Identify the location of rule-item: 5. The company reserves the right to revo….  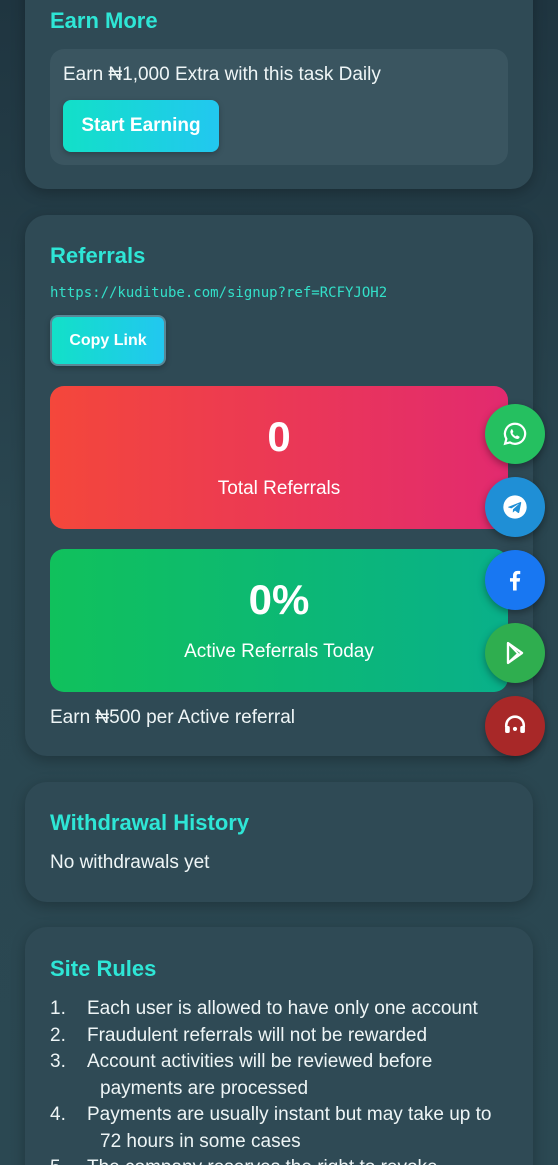
(280, 1160).